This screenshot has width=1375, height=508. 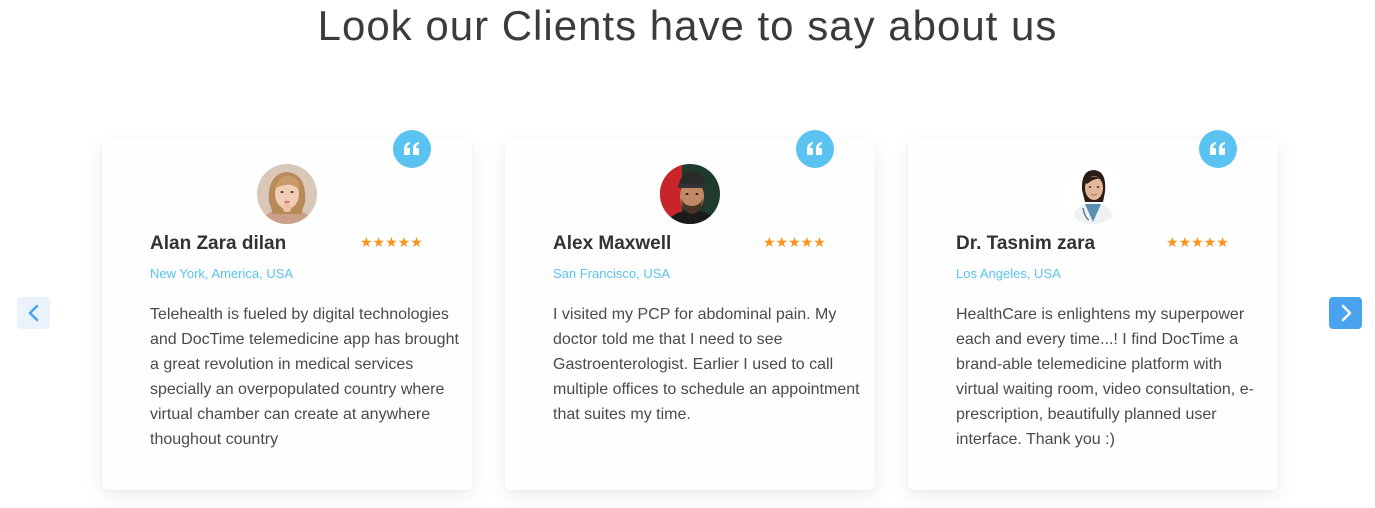 I want to click on client-location: San Francisco, USA, so click(x=612, y=273).